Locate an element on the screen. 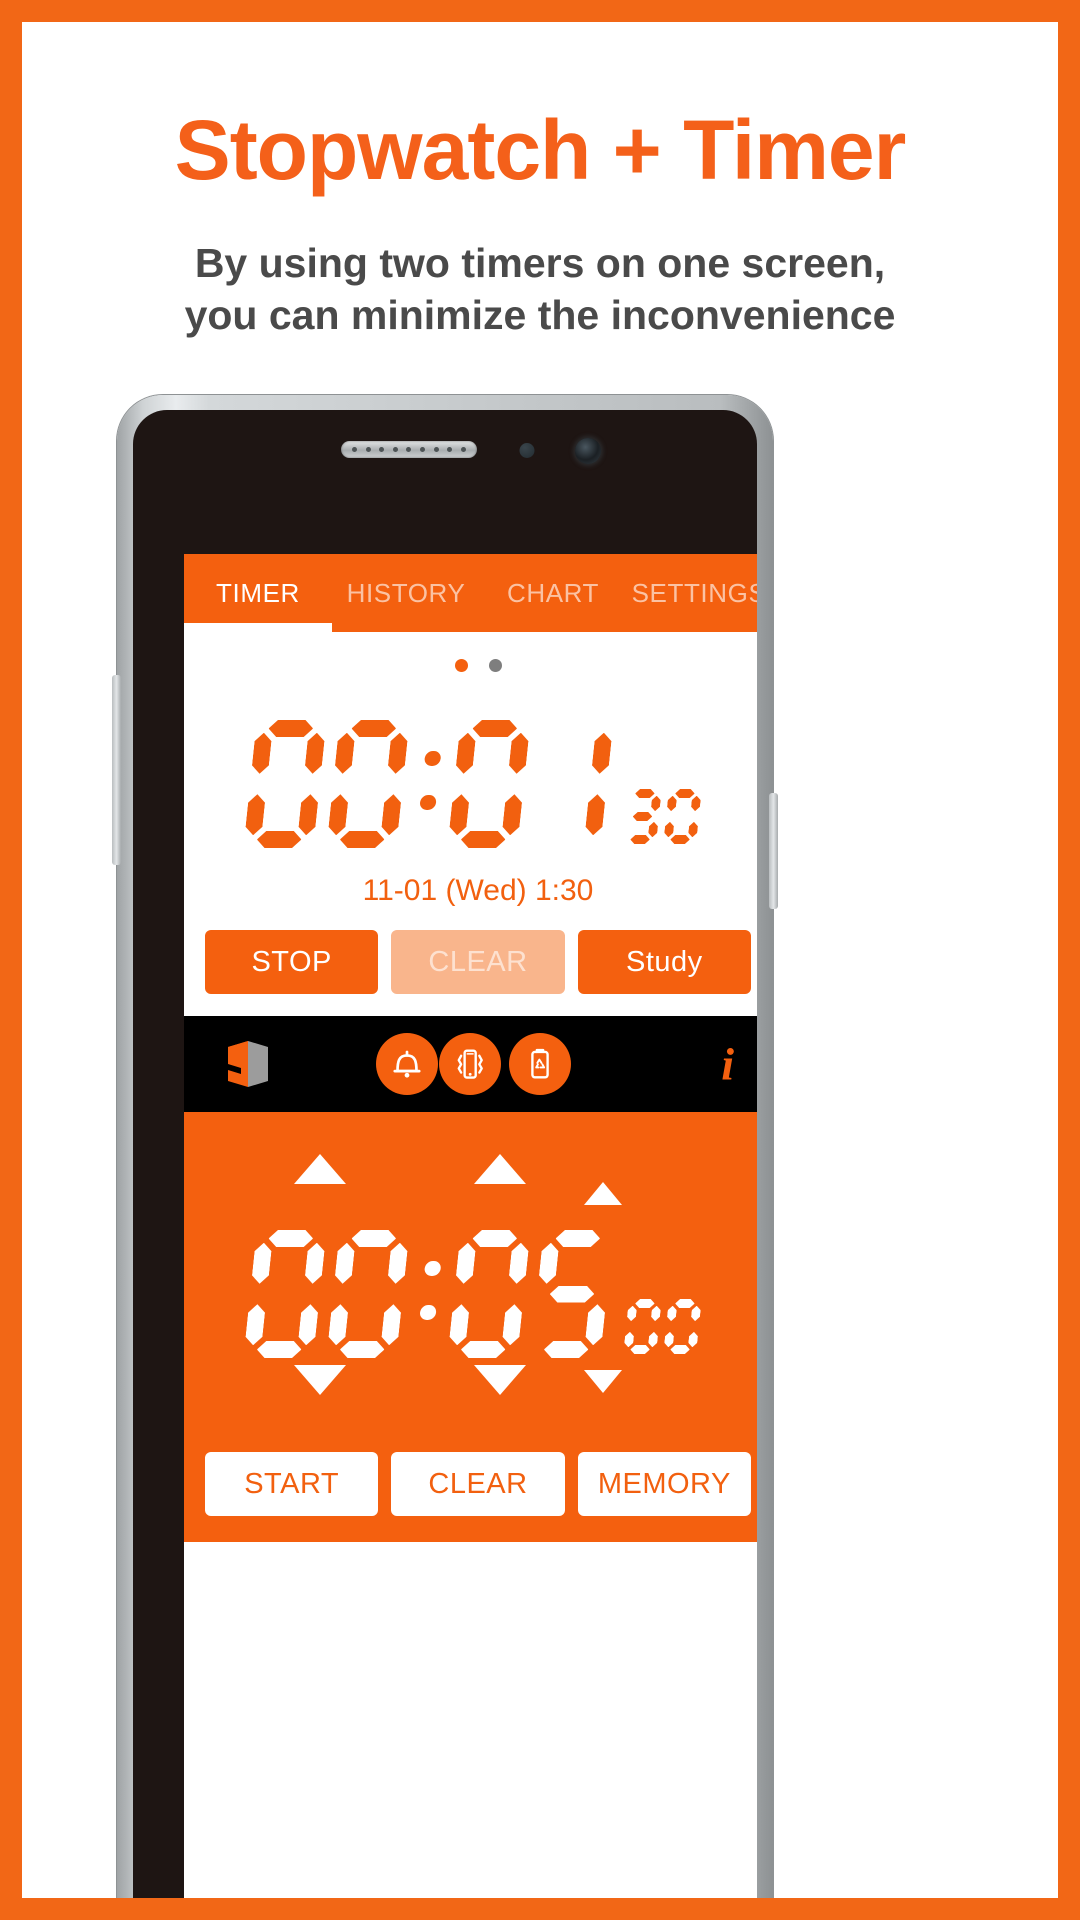 The height and width of the screenshot is (1920, 1080). info-icon: i is located at coordinates (727, 1064).